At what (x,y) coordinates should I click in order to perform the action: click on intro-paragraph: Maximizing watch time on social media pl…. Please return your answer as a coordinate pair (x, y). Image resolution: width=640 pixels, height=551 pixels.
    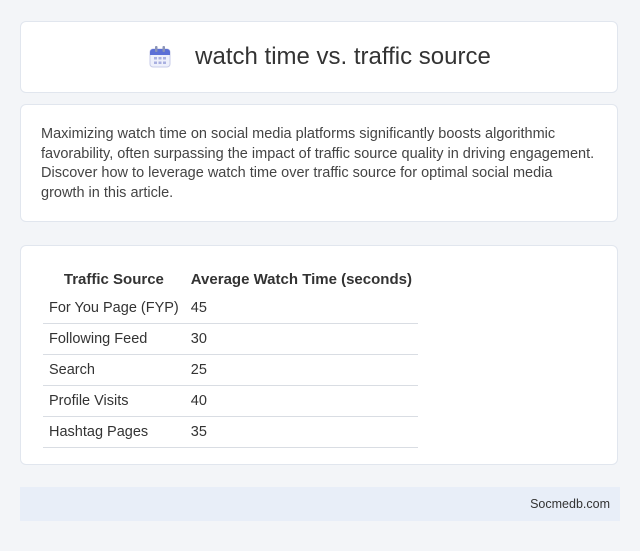
    Looking at the image, I should click on (318, 163).